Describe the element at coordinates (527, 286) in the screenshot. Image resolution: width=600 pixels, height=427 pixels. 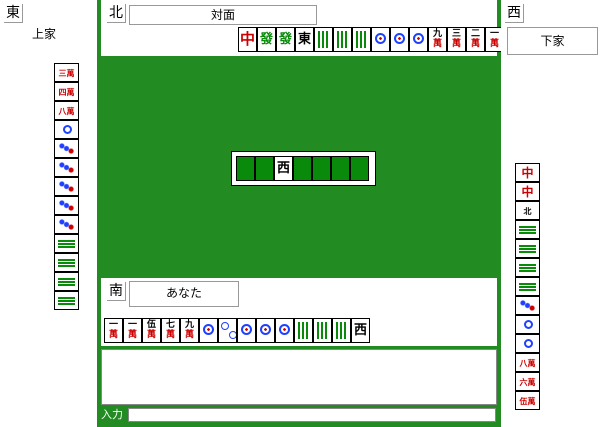
I see `east-hand: 中中北八萬 六萬 伍萬` at that location.